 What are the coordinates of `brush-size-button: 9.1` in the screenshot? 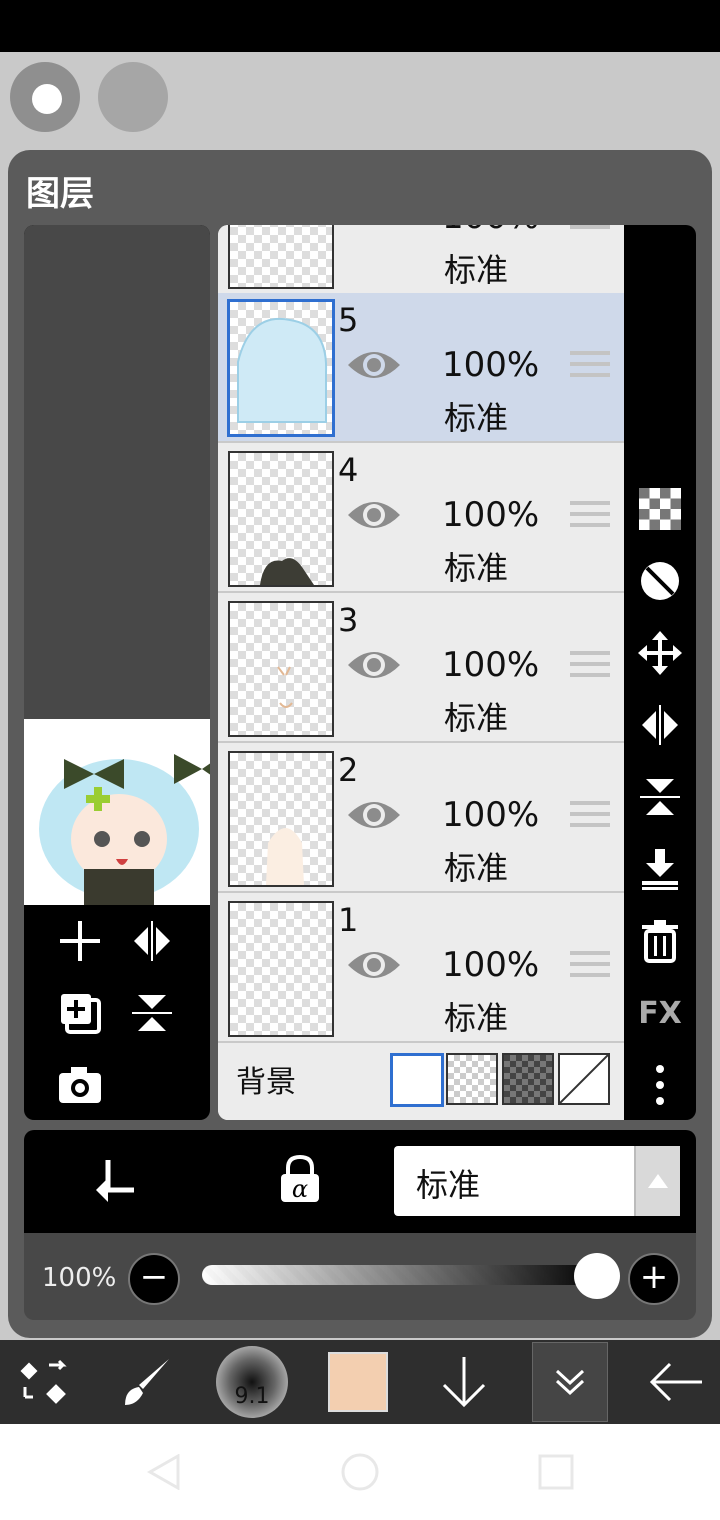 It's located at (252, 1382).